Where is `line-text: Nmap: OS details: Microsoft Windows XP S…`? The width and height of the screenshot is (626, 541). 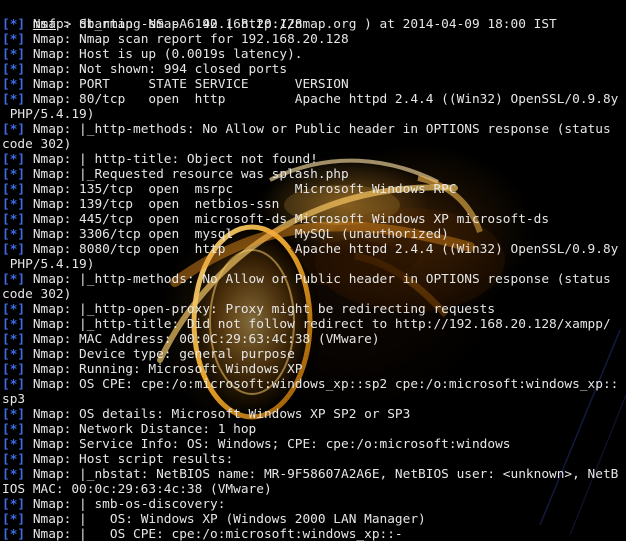
line-text: Nmap: OS details: Microsoft Windows XP S… is located at coordinates (218, 414).